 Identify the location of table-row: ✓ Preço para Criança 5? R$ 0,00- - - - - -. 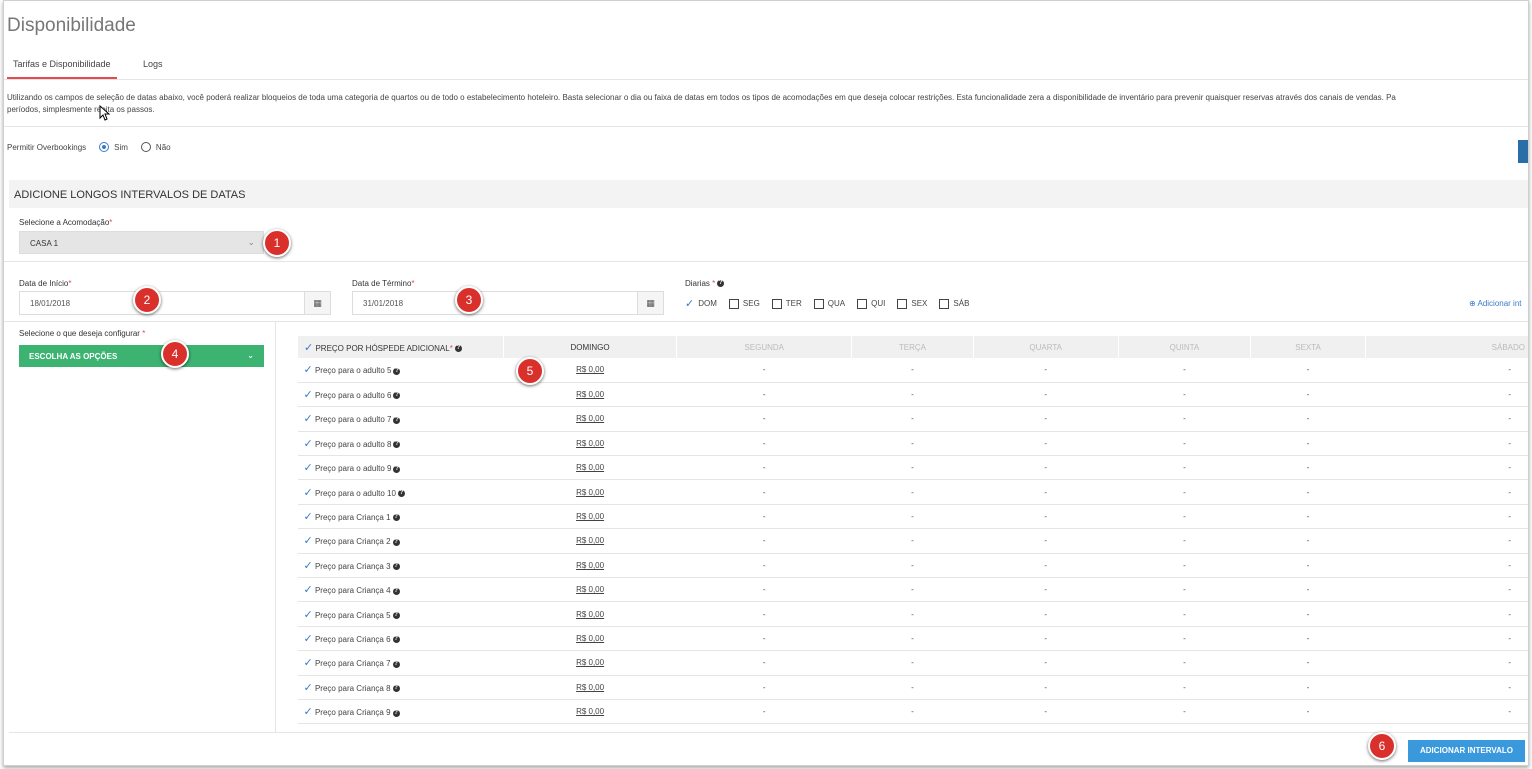
(912, 614).